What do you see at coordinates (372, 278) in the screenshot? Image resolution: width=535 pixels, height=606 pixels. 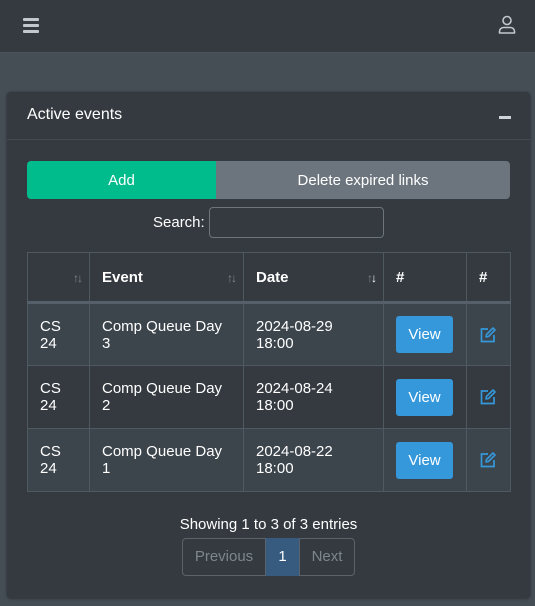 I see `sort-desc-icon: ↑↓` at bounding box center [372, 278].